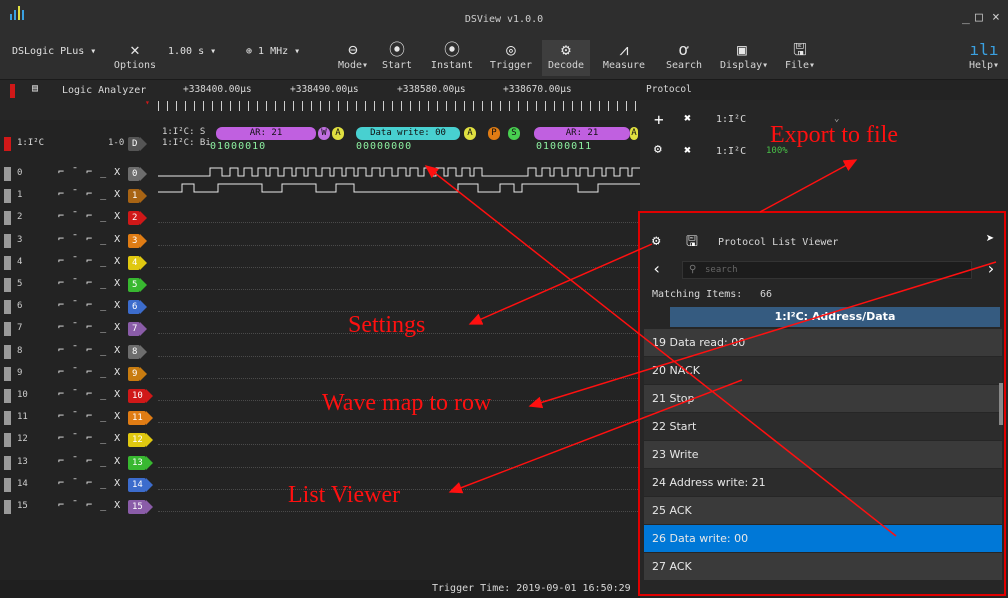 The width and height of the screenshot is (1008, 598). What do you see at coordinates (407, 403) in the screenshot?
I see `annotation-wavemap: Wave map to row` at bounding box center [407, 403].